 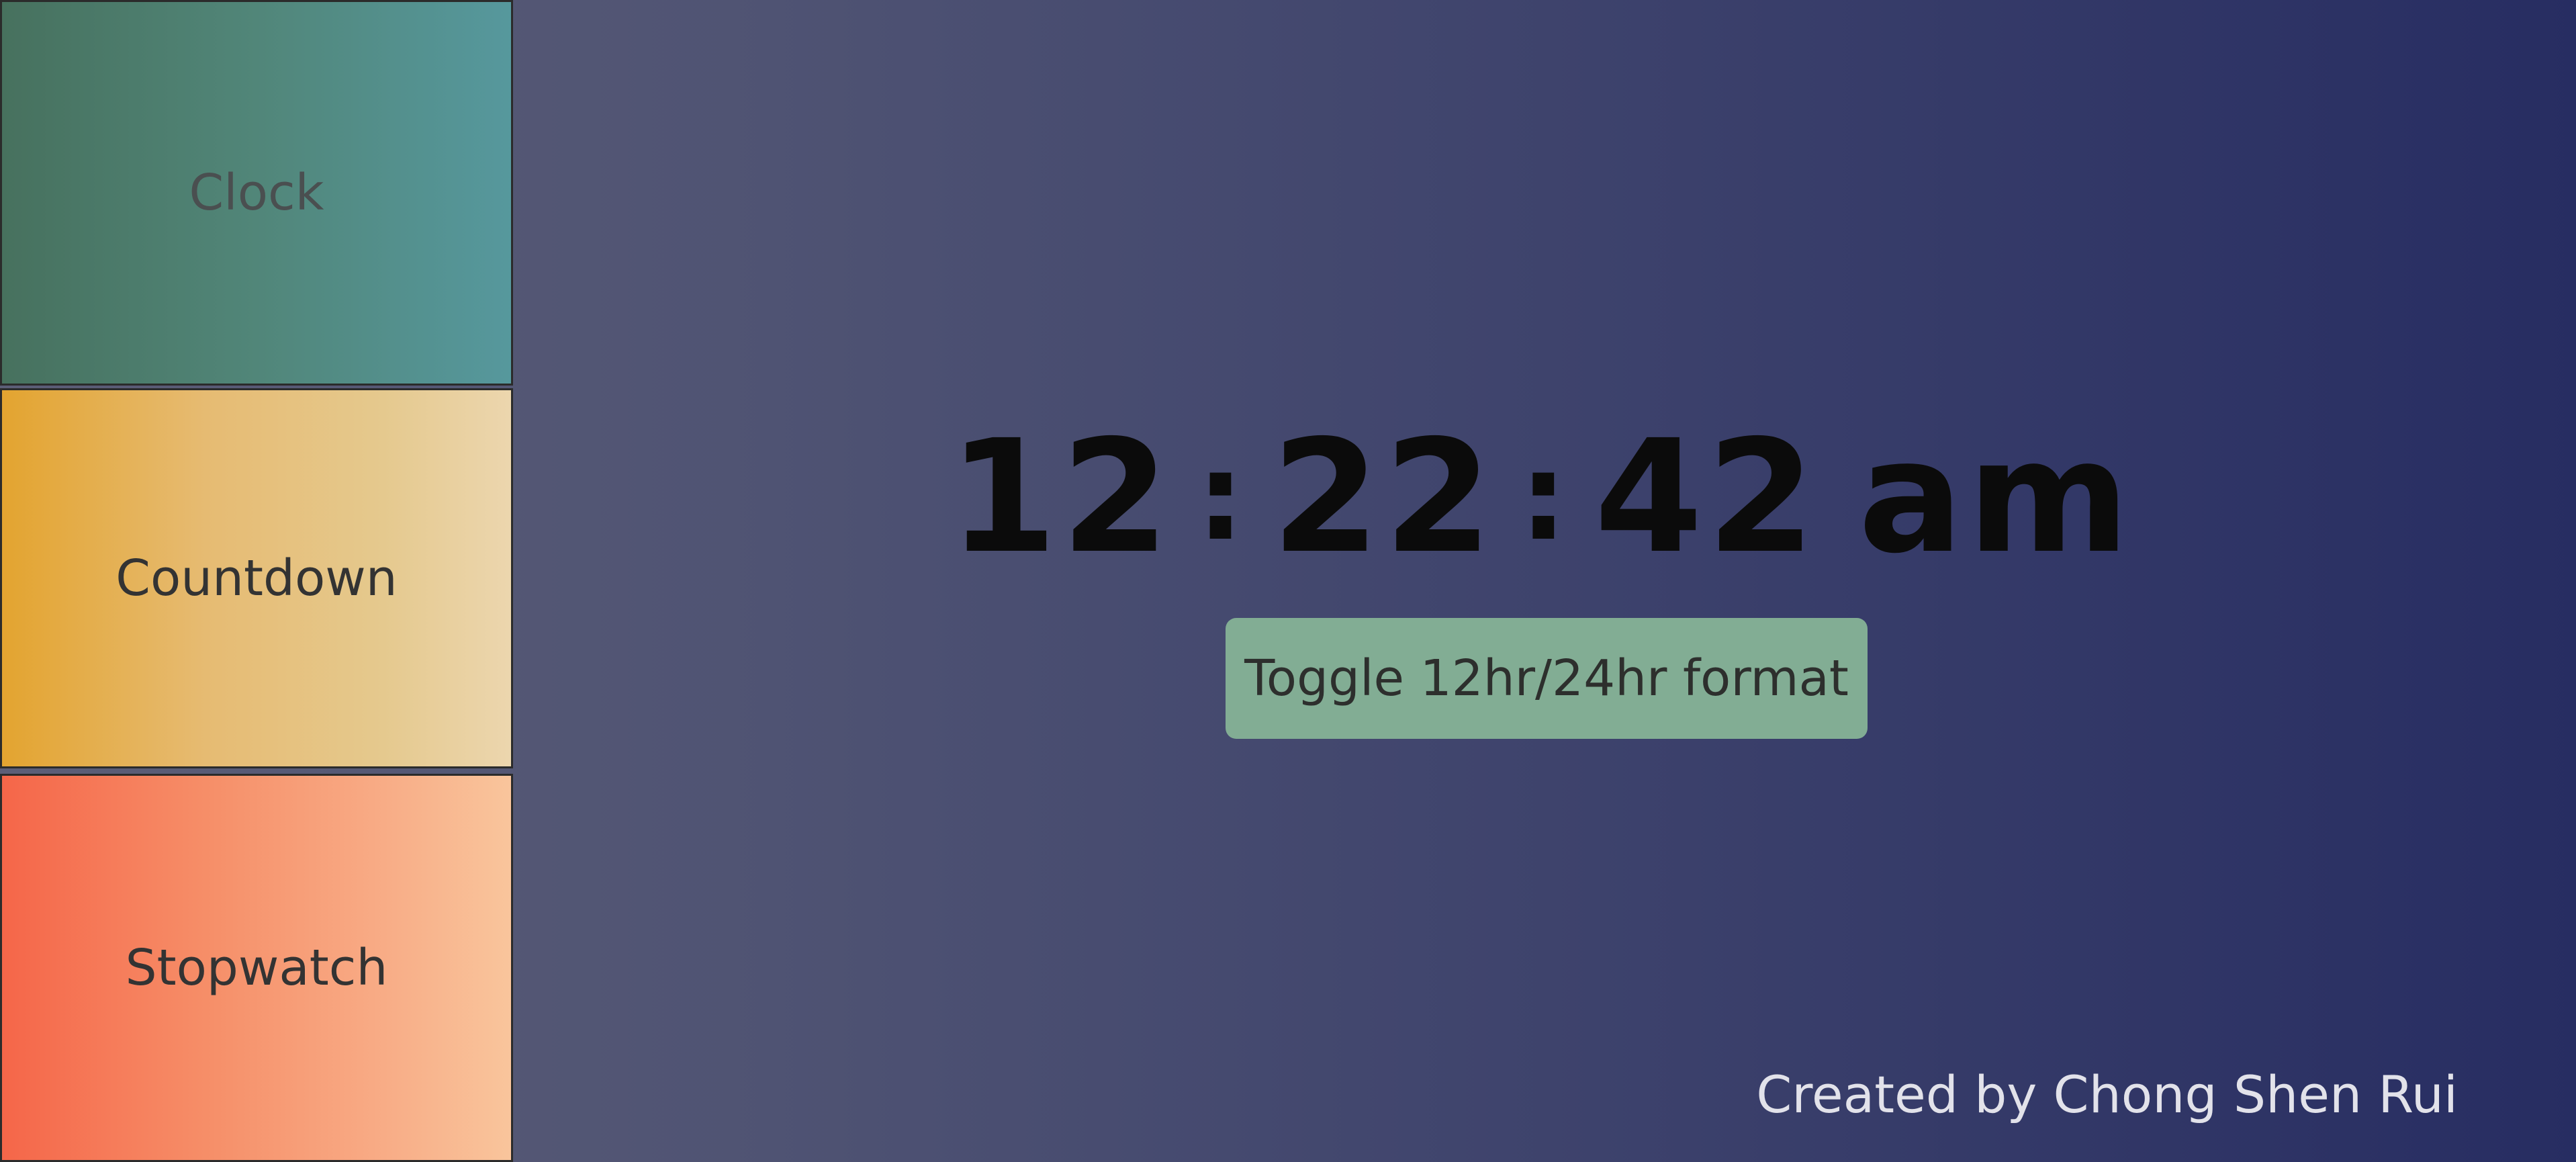 I want to click on sidebar-item-label: Stopwatch, so click(x=256, y=968).